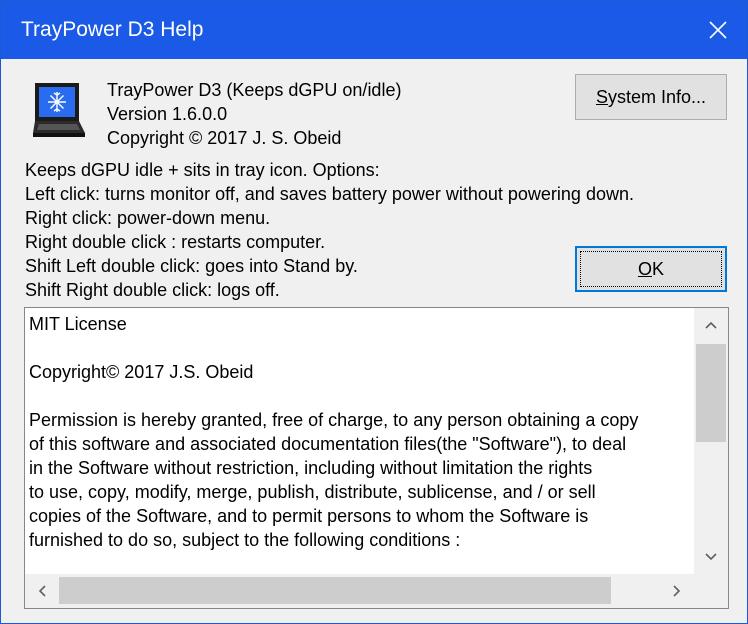 The height and width of the screenshot is (624, 748). What do you see at coordinates (148, 218) in the screenshot?
I see `description-line: Right click: power-down menu.` at bounding box center [148, 218].